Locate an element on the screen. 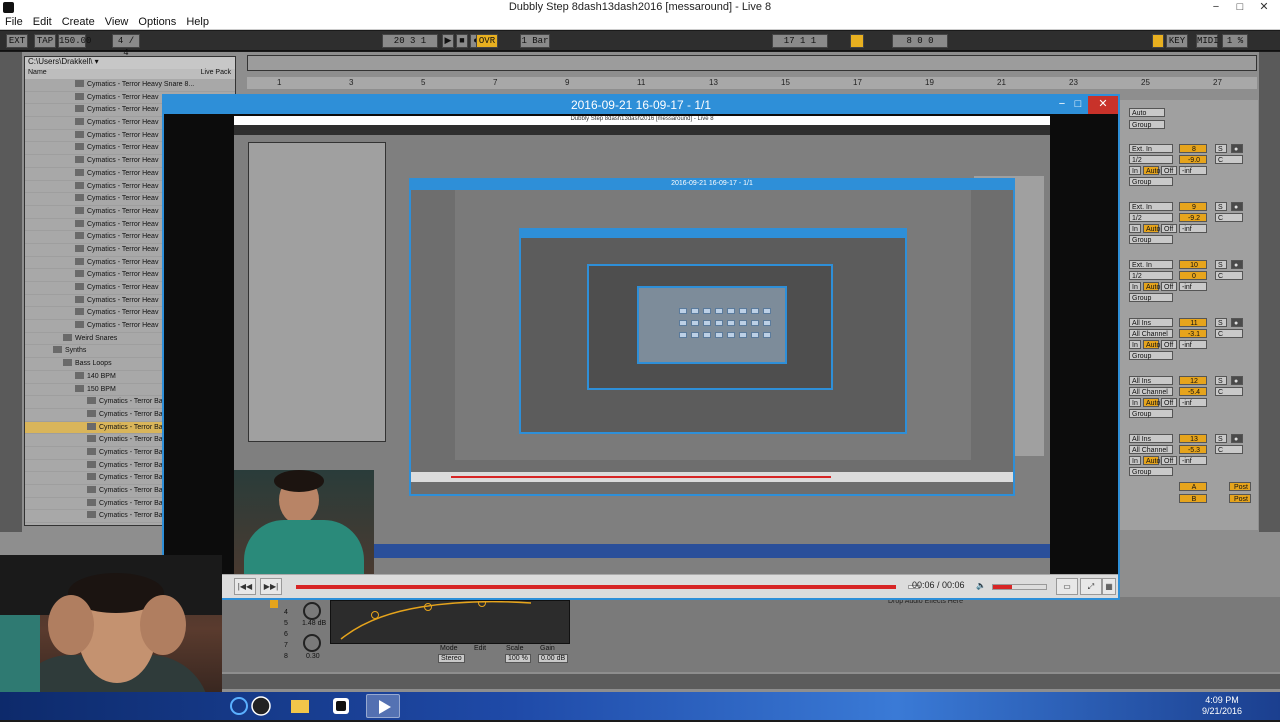 This screenshot has height=722, width=1280. volume-slider is located at coordinates (1019, 587).